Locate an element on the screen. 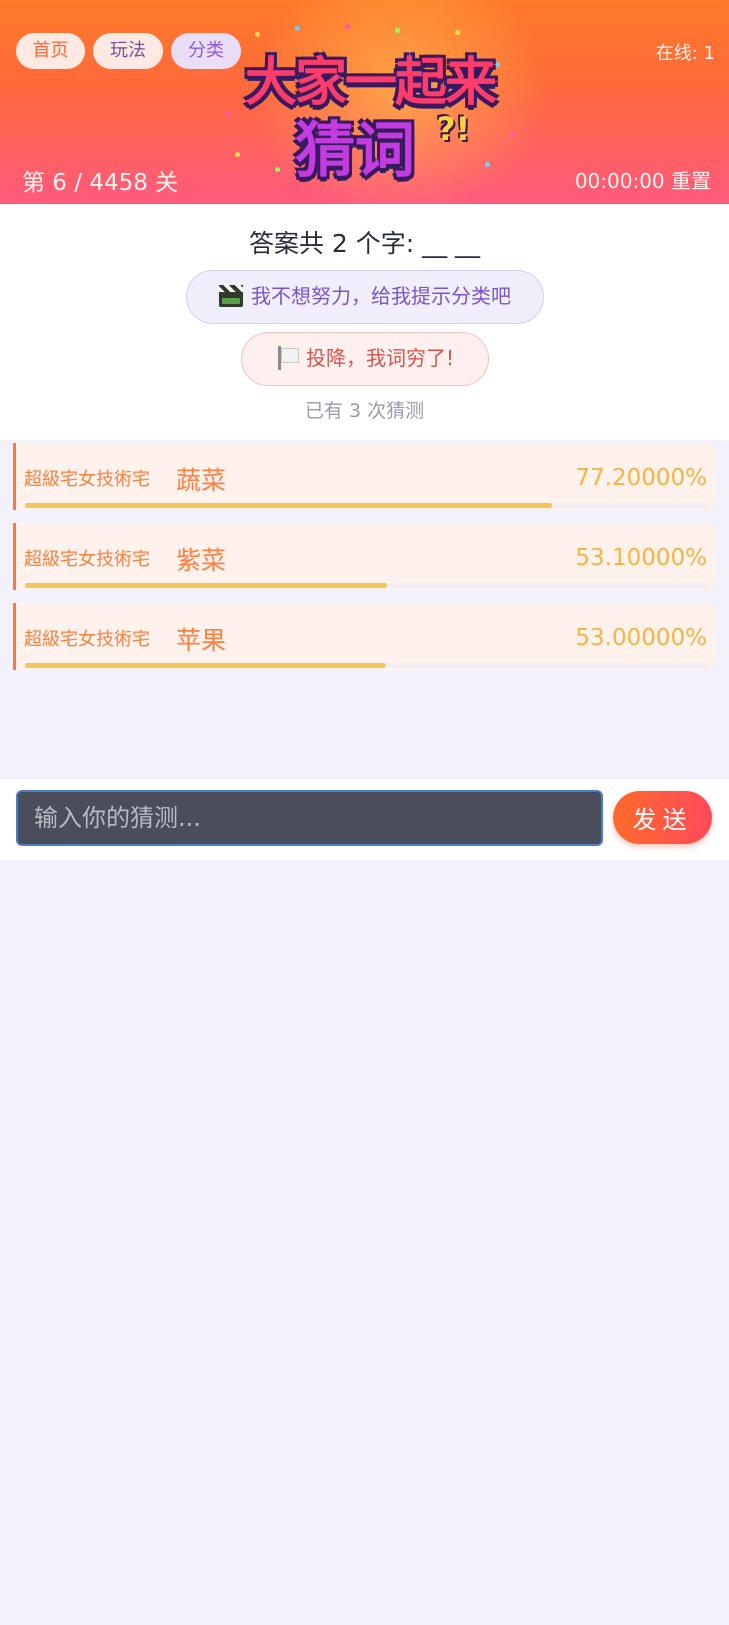 This screenshot has height=1625, width=729. timer-reset: 00:00:00 重置 is located at coordinates (643, 179).